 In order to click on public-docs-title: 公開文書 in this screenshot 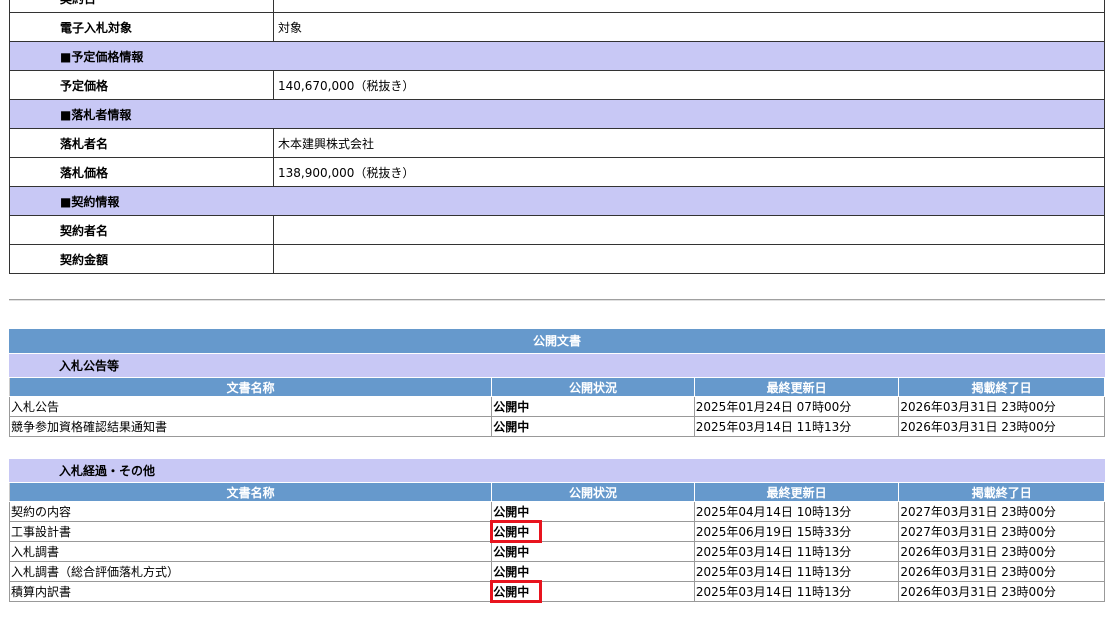, I will do `click(557, 341)`.